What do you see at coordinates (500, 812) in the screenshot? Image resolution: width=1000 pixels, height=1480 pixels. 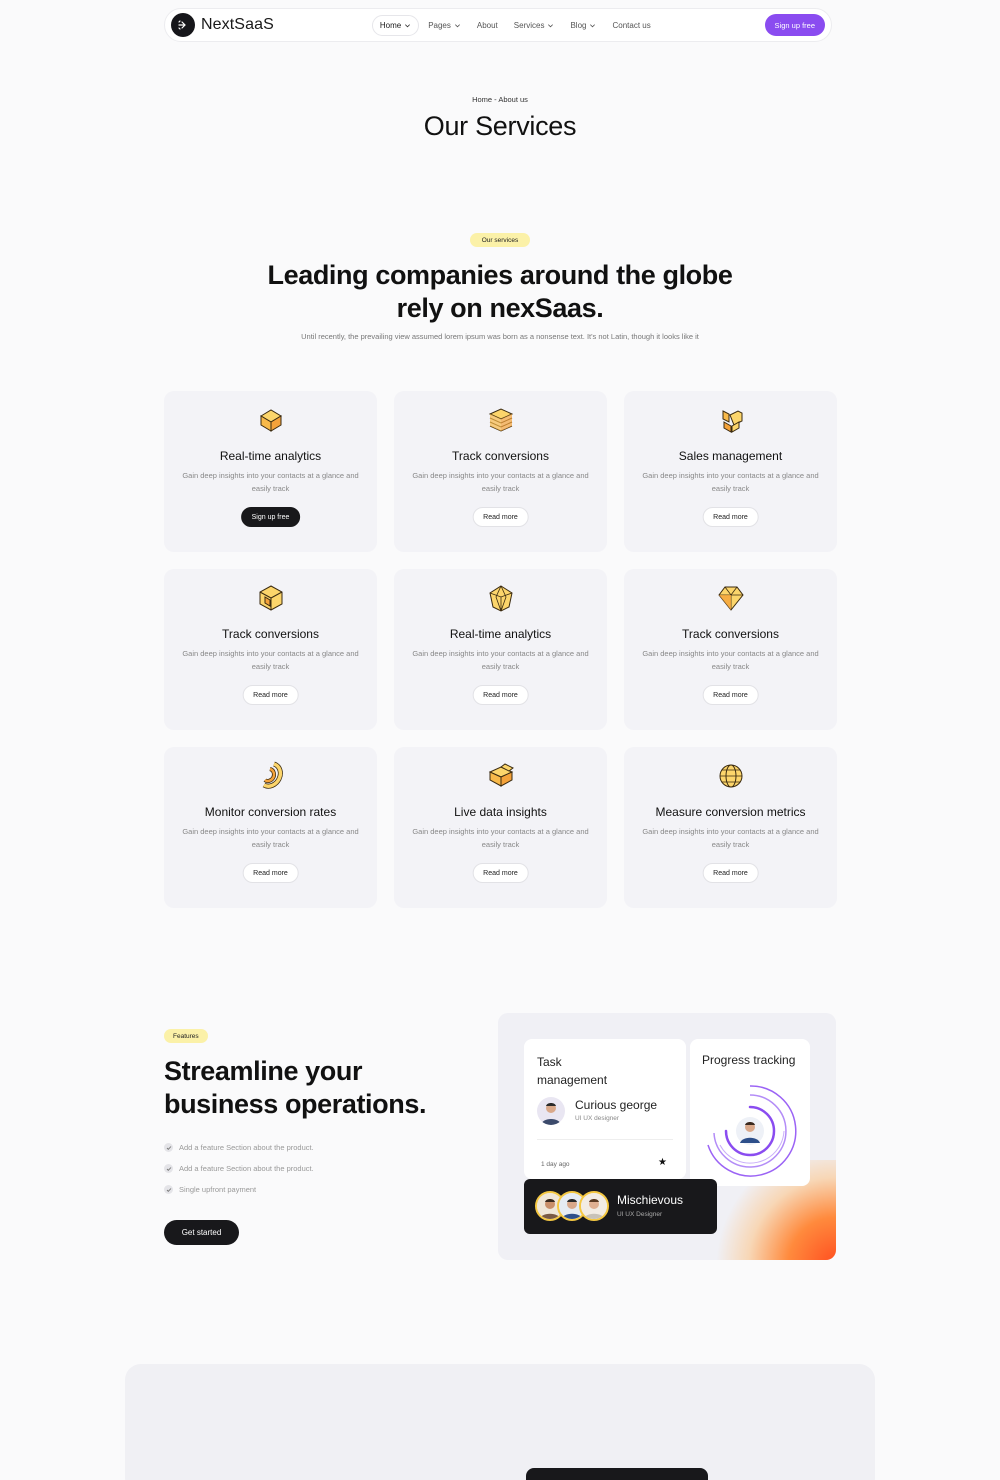 I see `card-title: Live data insights` at bounding box center [500, 812].